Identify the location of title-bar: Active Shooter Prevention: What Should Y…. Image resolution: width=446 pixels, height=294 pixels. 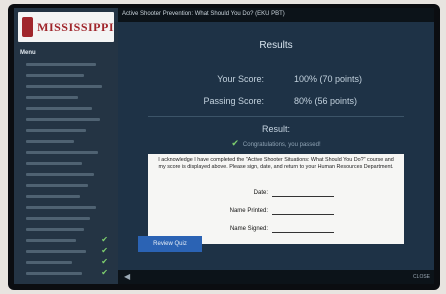
(276, 15).